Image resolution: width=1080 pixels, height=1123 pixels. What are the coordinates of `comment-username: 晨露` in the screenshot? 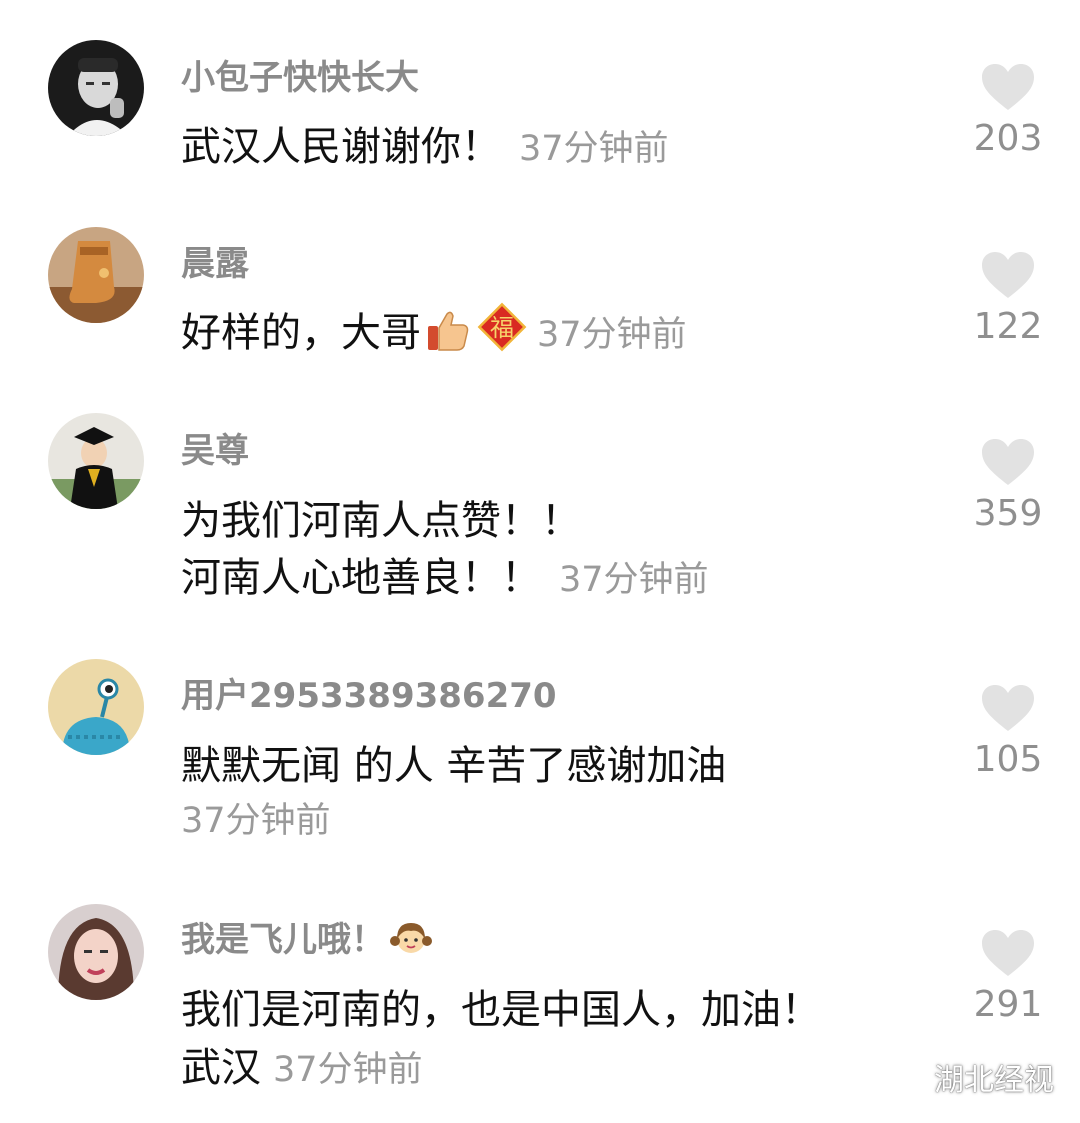 It's located at (215, 260).